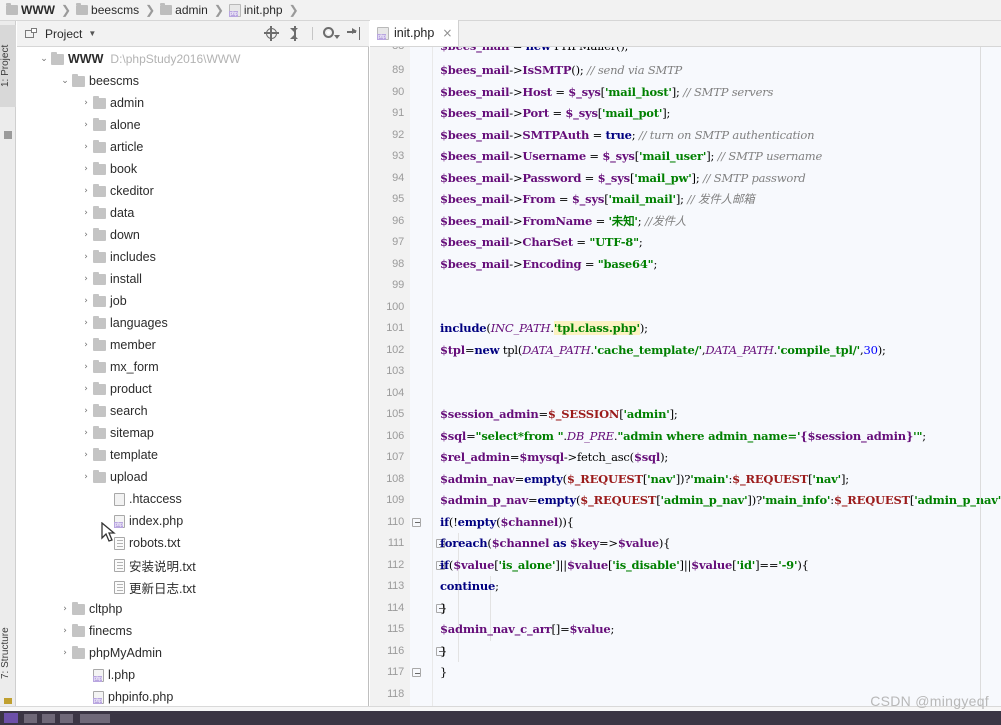 Image resolution: width=1001 pixels, height=725 pixels. I want to click on tree-file-row: › phpinfo.php, so click(189, 696).